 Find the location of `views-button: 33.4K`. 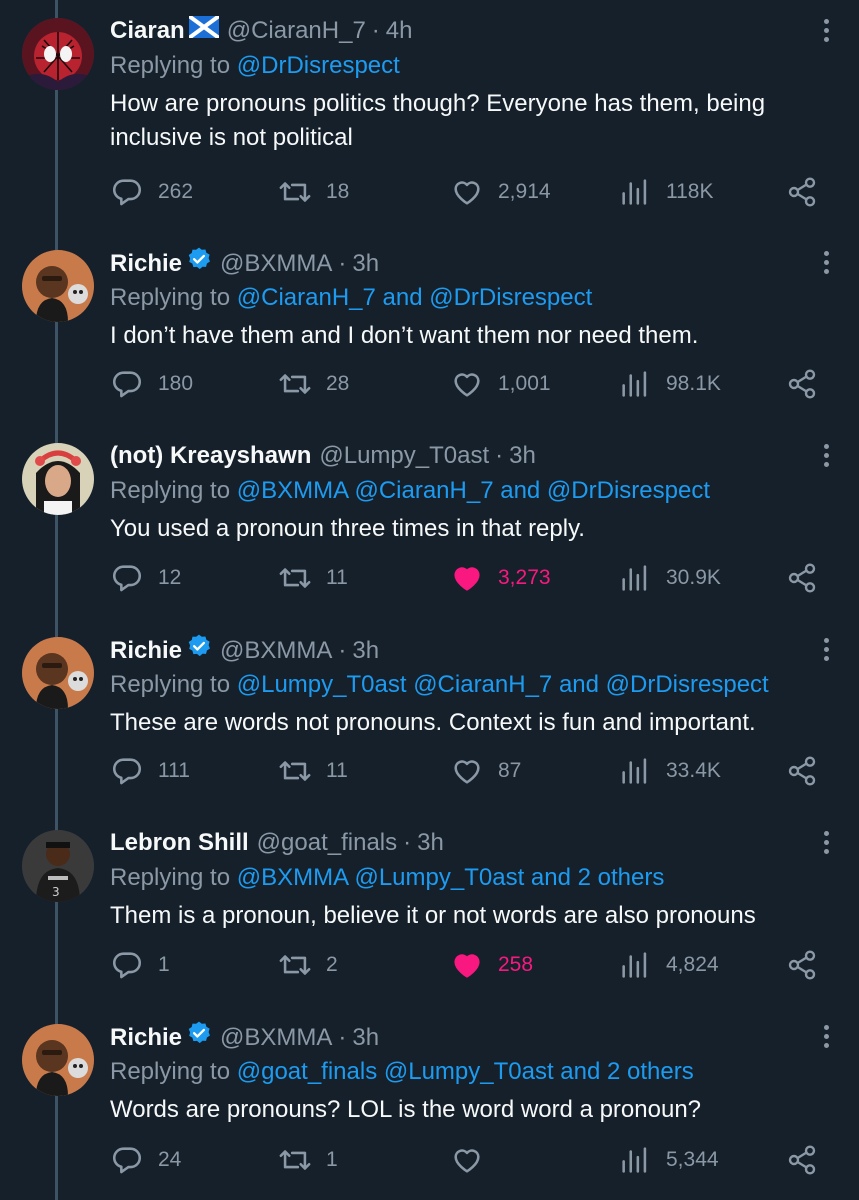

views-button: 33.4K is located at coordinates (669, 771).